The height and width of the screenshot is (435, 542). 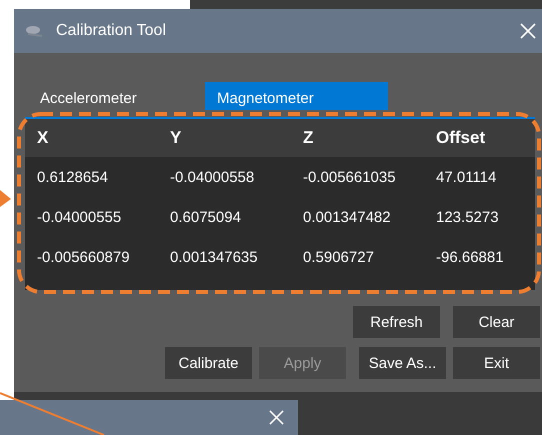 I want to click on table-cell-text: 0.6128654, so click(x=72, y=177).